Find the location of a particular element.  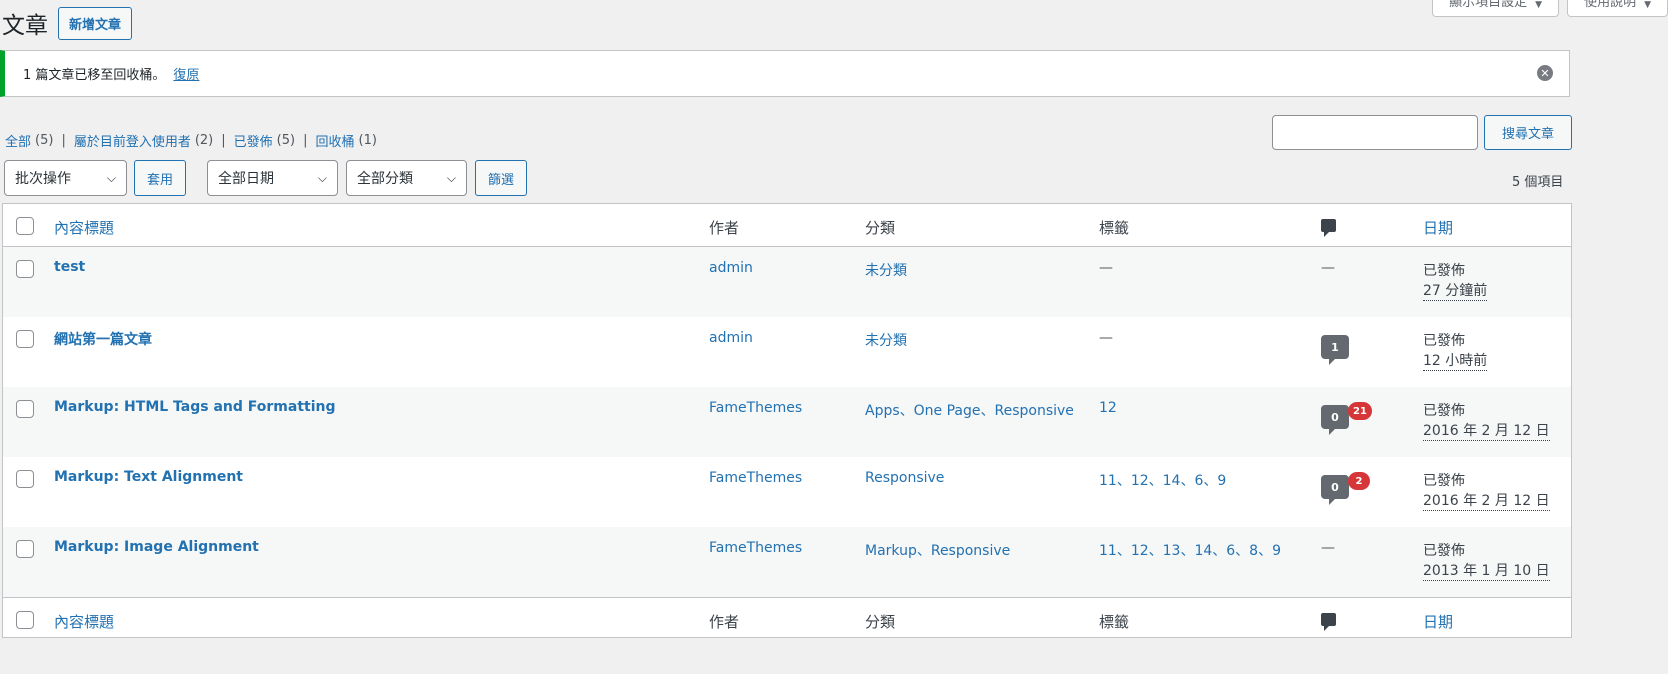

post-title-link: Markup: Image Alignment is located at coordinates (156, 547).